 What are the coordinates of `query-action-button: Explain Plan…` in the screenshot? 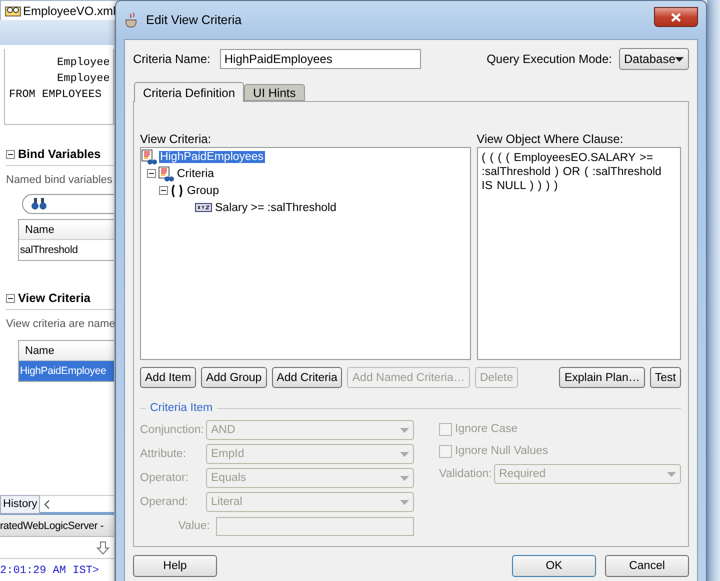 It's located at (602, 377).